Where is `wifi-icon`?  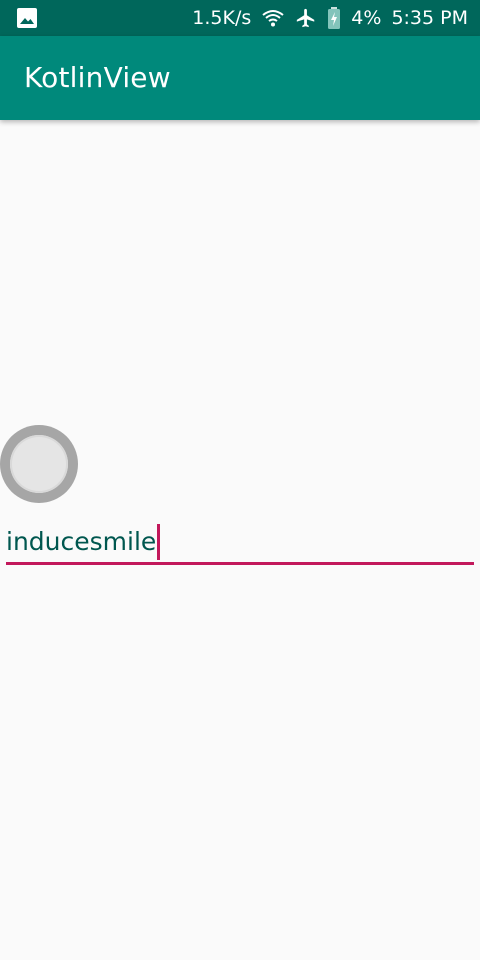
wifi-icon is located at coordinates (273, 18).